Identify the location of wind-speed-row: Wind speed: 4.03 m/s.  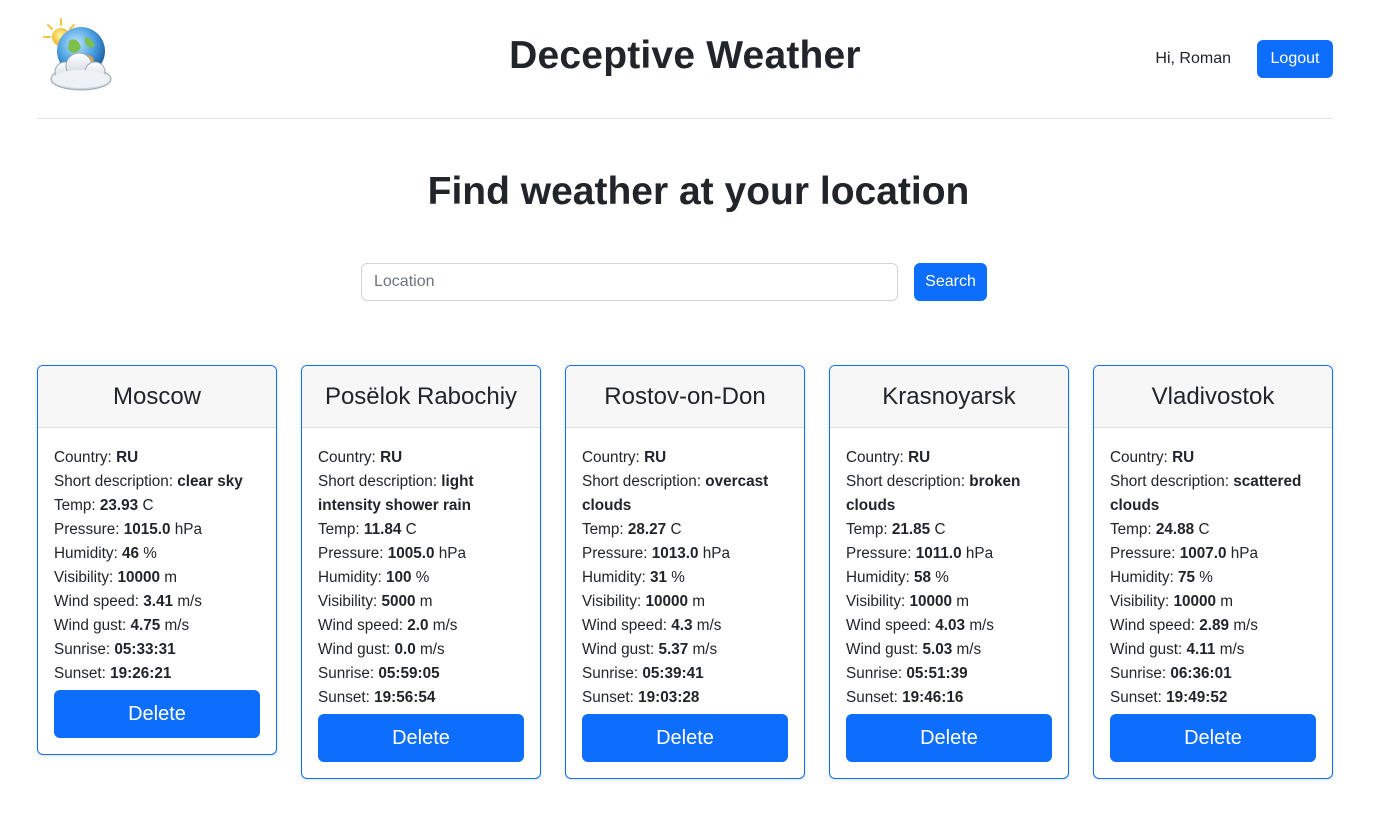
(949, 626).